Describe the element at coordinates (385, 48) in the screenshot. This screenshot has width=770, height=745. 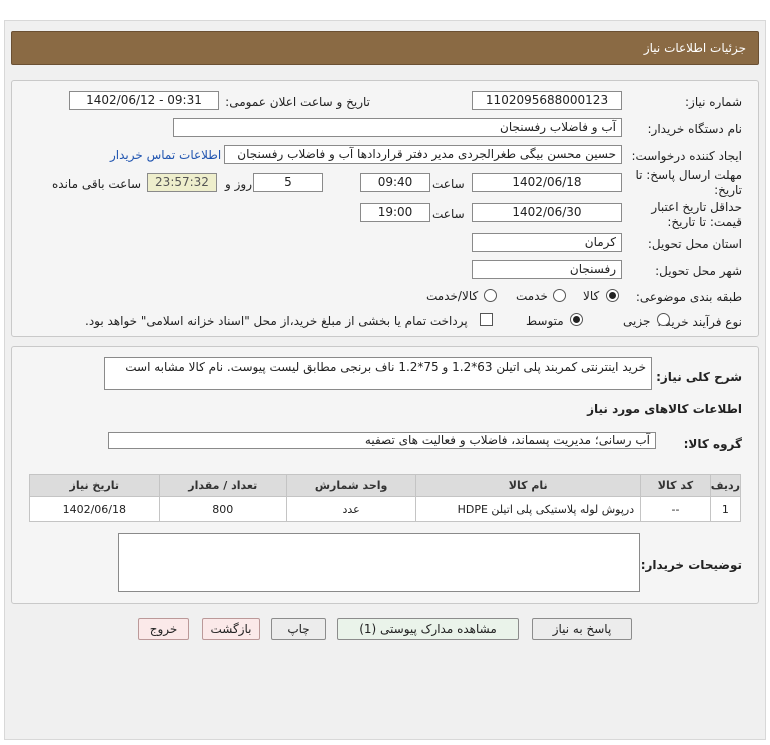
I see `page-header: جزئیات اطلاعات نیاز` at that location.